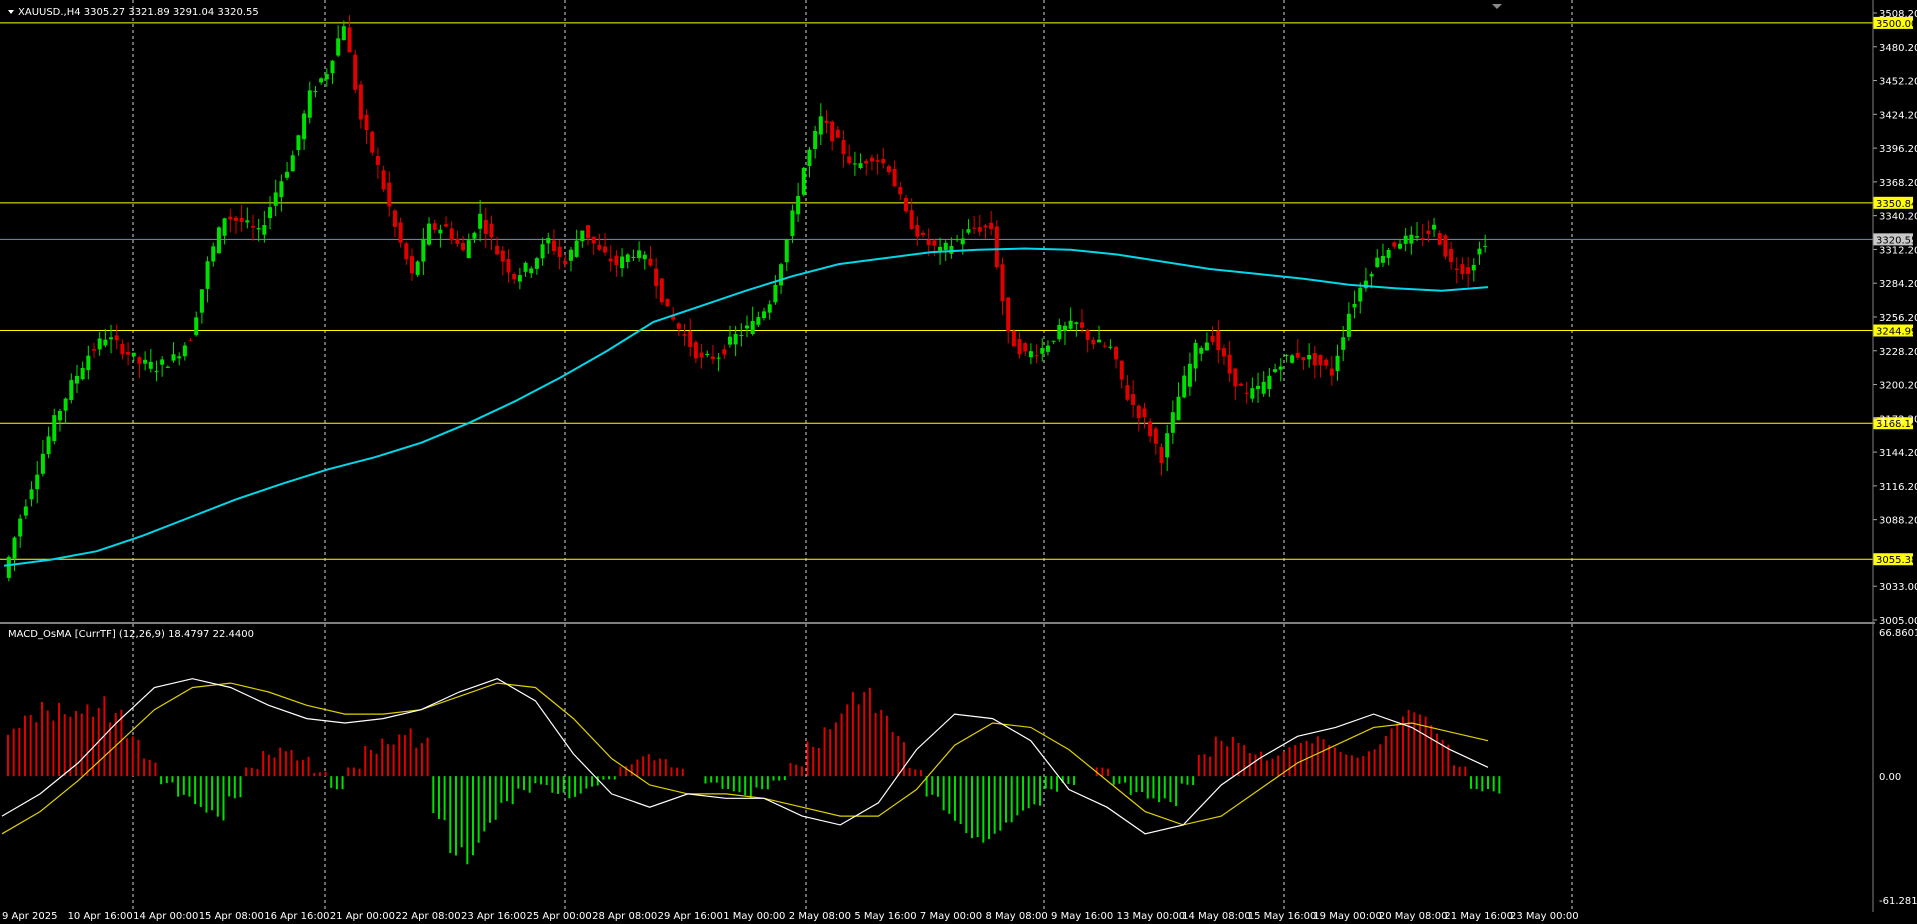 This screenshot has width=1917, height=924. Describe the element at coordinates (820, 916) in the screenshot. I see `time-label: 2 May 08:00` at that location.